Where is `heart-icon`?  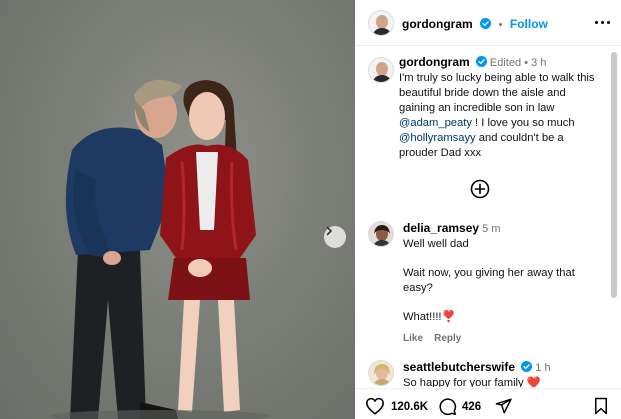 heart-icon is located at coordinates (375, 406).